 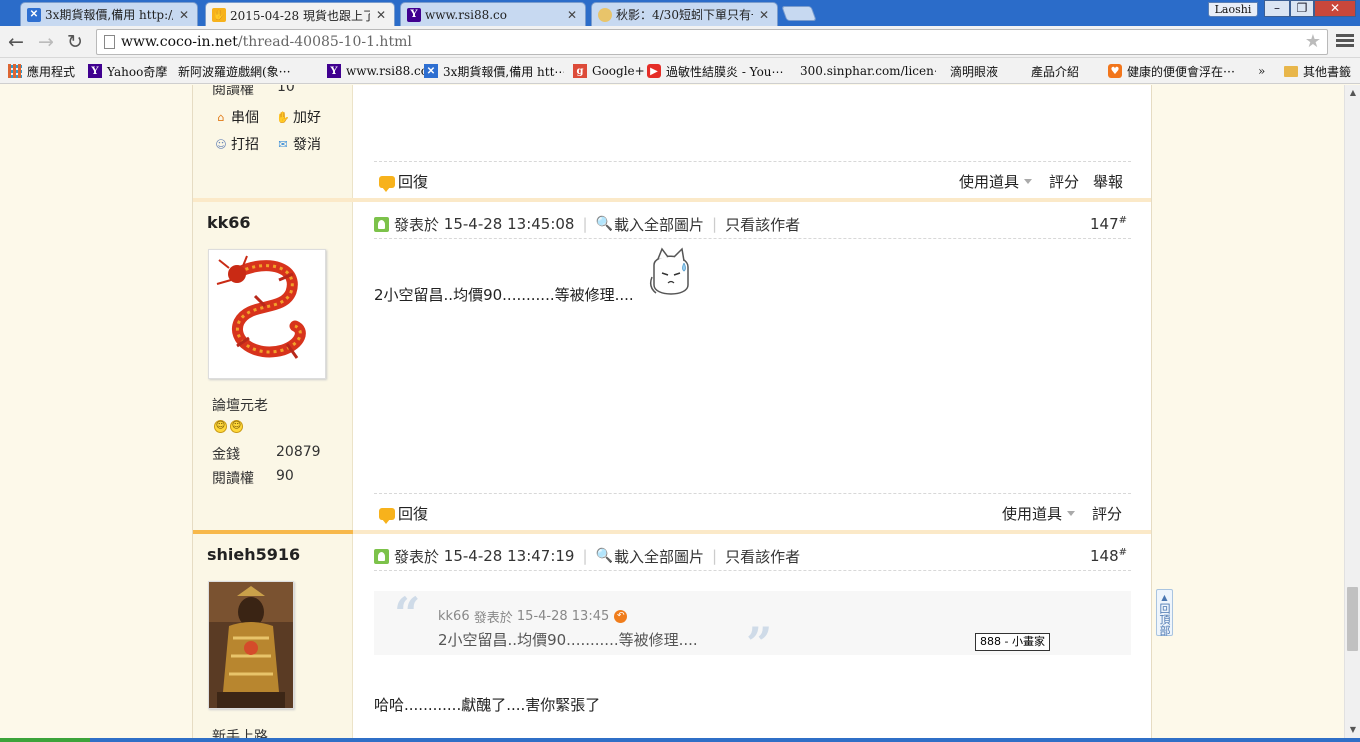 What do you see at coordinates (245, 145) in the screenshot?
I see `action-label: 打招` at bounding box center [245, 145].